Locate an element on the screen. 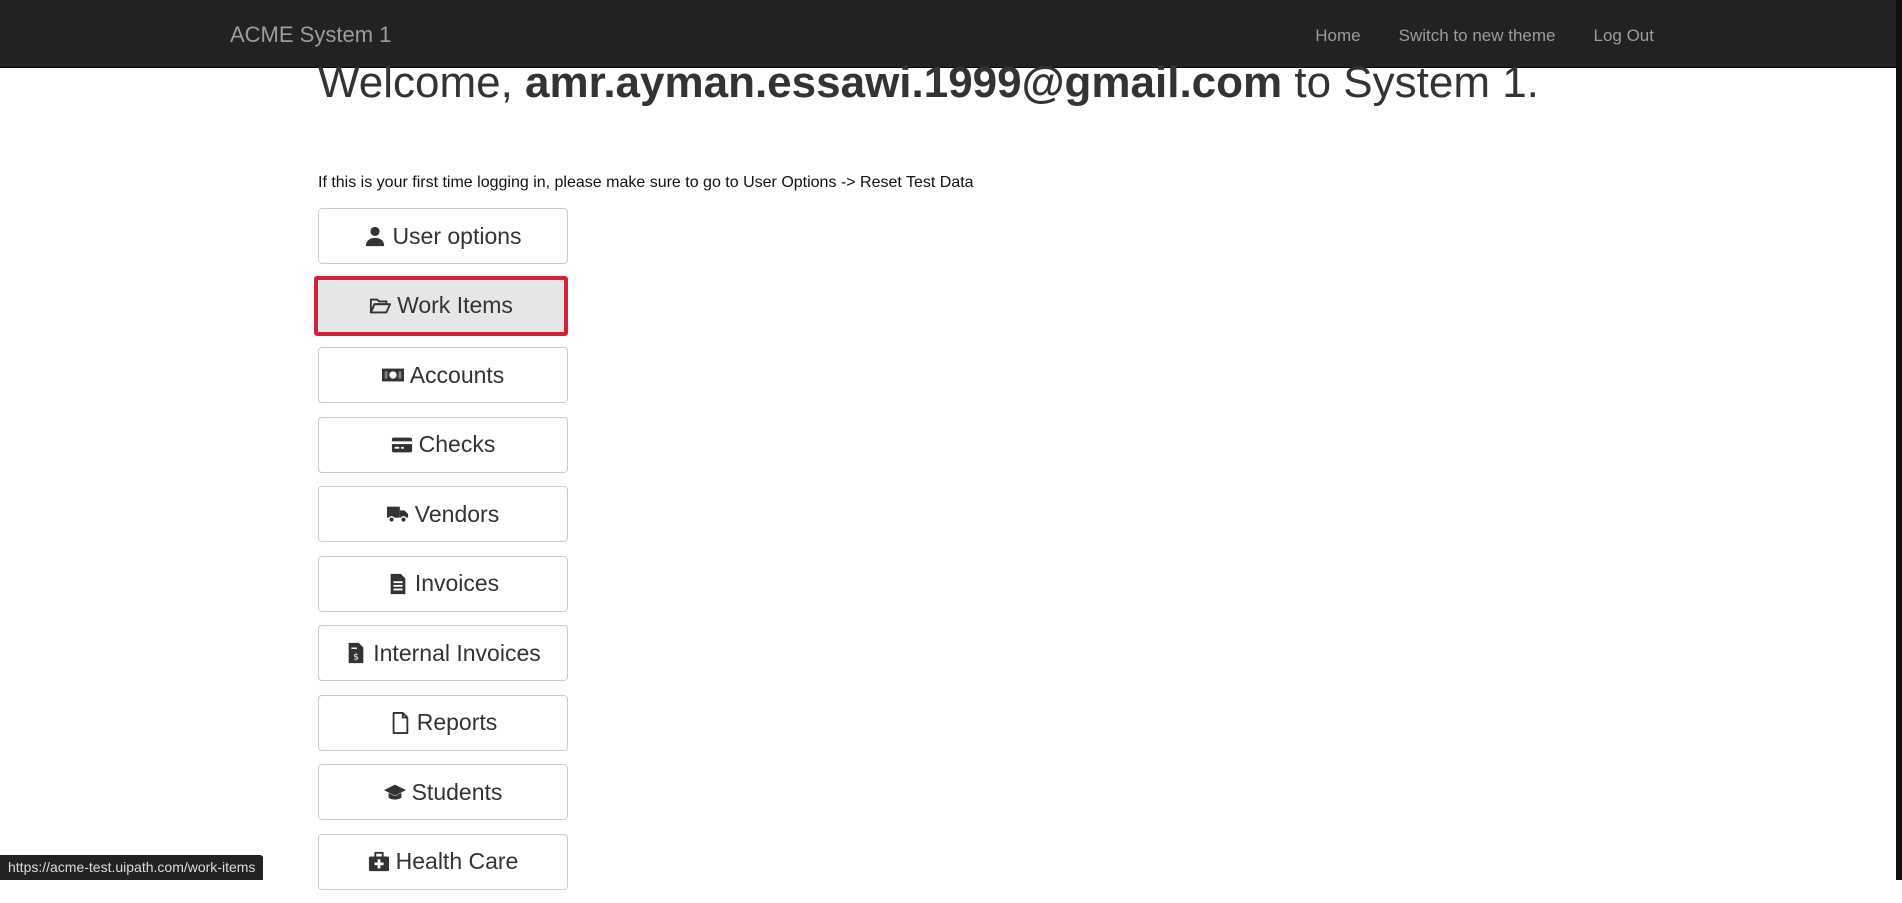 Image resolution: width=1902 pixels, height=903 pixels. user-options-button: User options is located at coordinates (443, 236).